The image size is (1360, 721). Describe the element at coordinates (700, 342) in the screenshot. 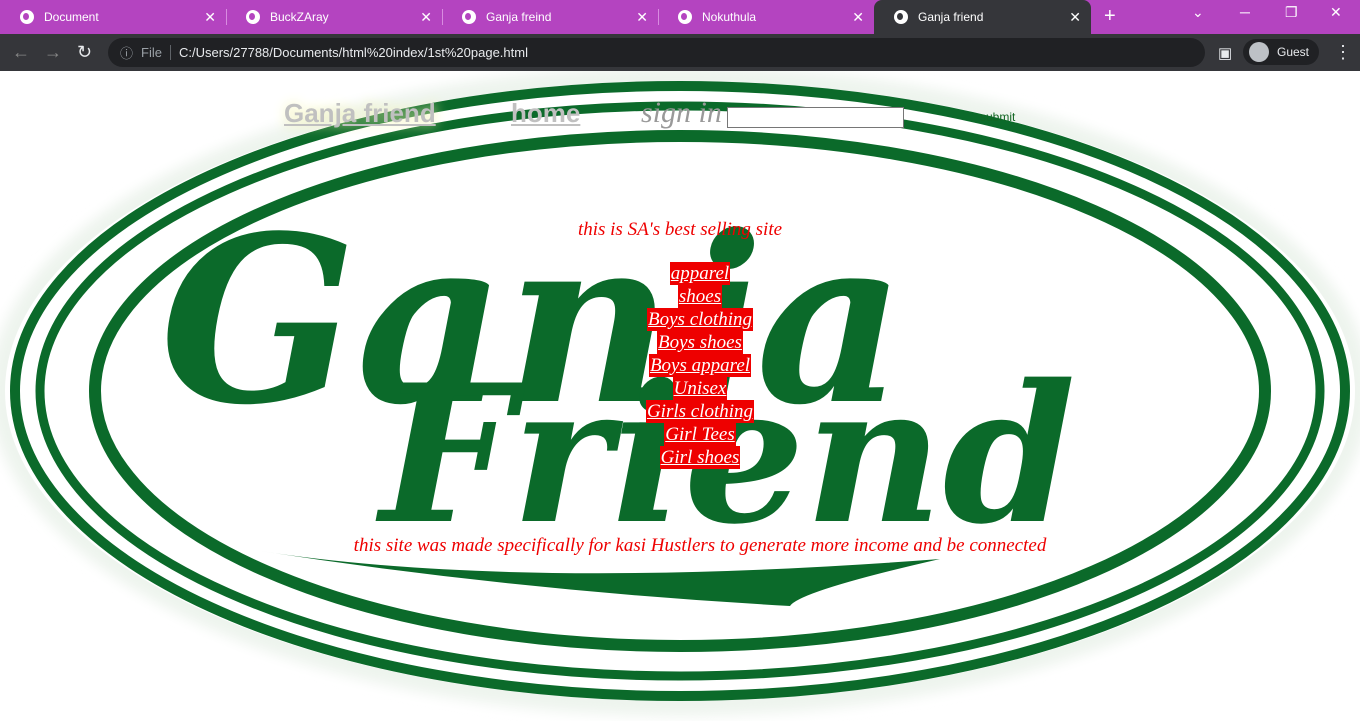

I see `link-boys-shoes: Boys shoes` at that location.